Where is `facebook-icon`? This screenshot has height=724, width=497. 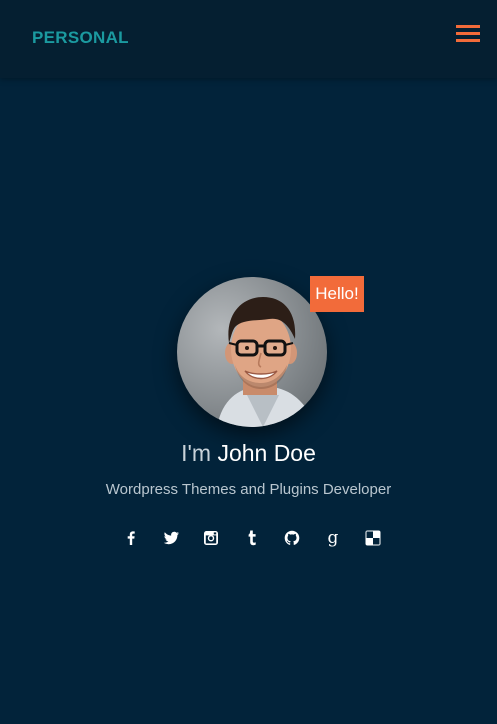 facebook-icon is located at coordinates (131, 538).